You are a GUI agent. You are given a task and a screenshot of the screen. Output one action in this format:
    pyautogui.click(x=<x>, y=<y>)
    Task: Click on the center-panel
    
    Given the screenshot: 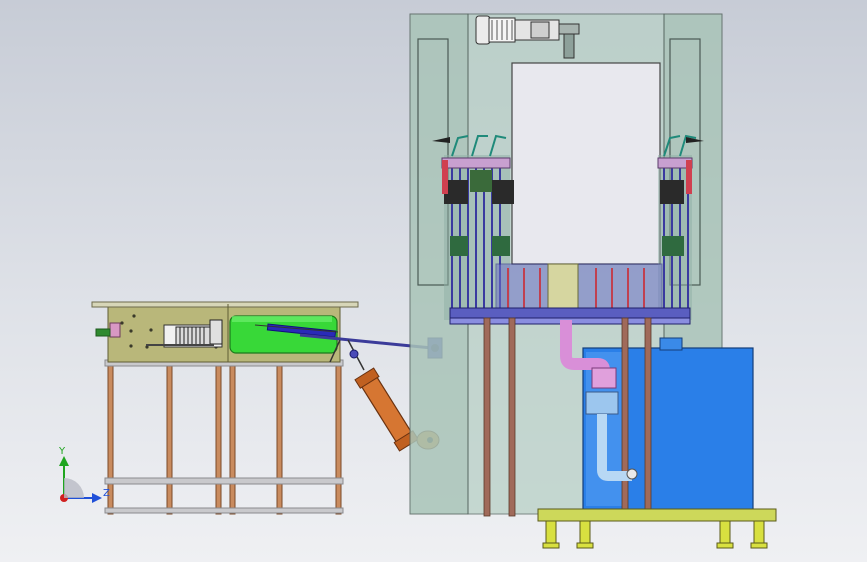 What is the action you would take?
    pyautogui.click(x=586, y=163)
    